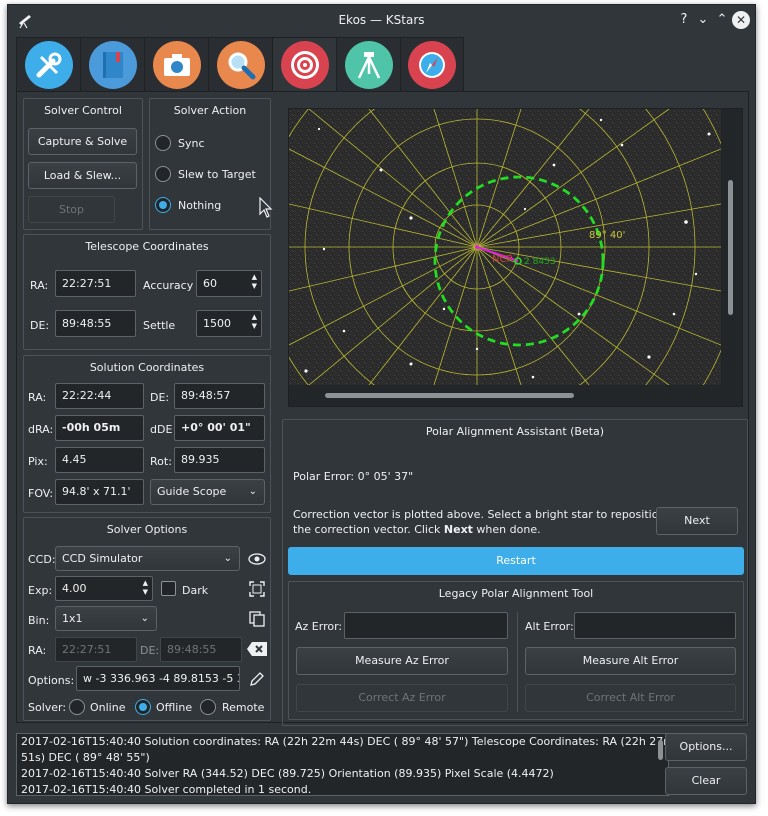 Image resolution: width=768 pixels, height=816 pixels. Describe the element at coordinates (95, 323) in the screenshot. I see `telescope-de-field: 89:48:55` at that location.